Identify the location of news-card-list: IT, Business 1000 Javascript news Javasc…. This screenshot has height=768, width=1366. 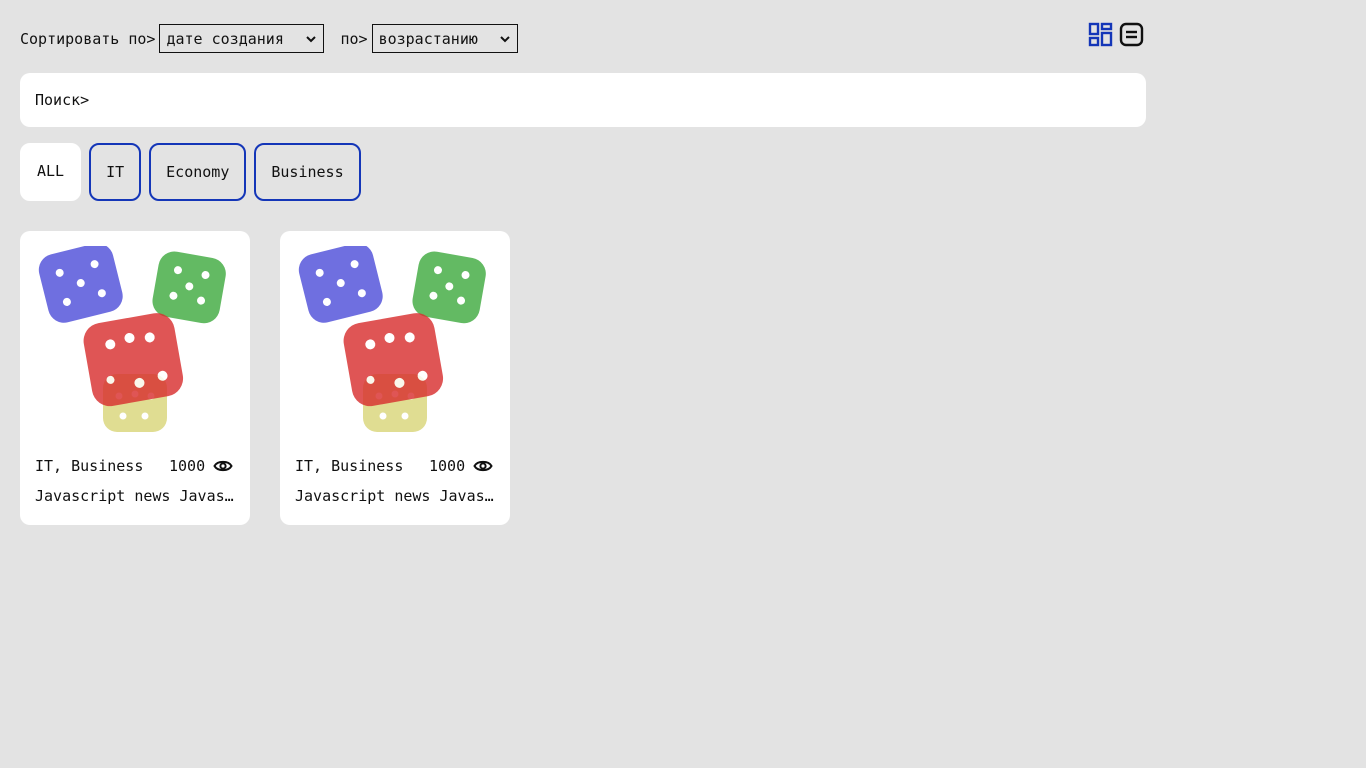
(265, 378).